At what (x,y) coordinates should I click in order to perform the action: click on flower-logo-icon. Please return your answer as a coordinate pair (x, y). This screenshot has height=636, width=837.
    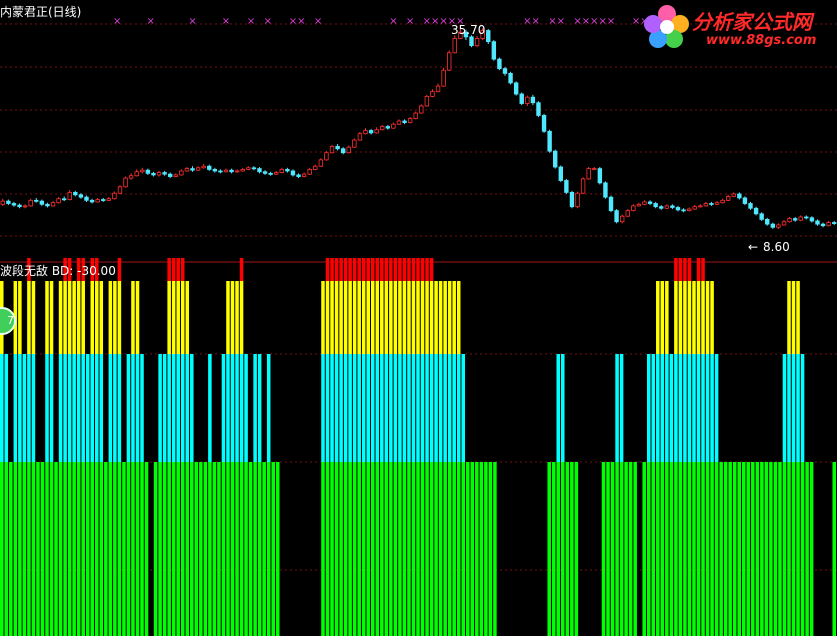
    Looking at the image, I should click on (666, 26).